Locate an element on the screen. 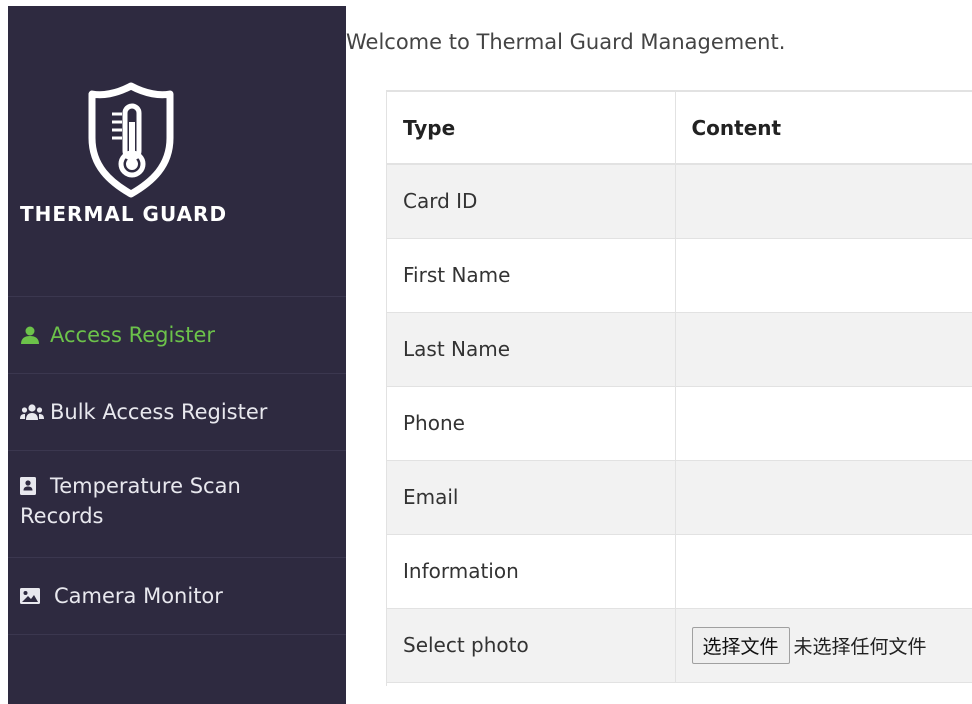 The height and width of the screenshot is (704, 972). card-id-field is located at coordinates (823, 201).